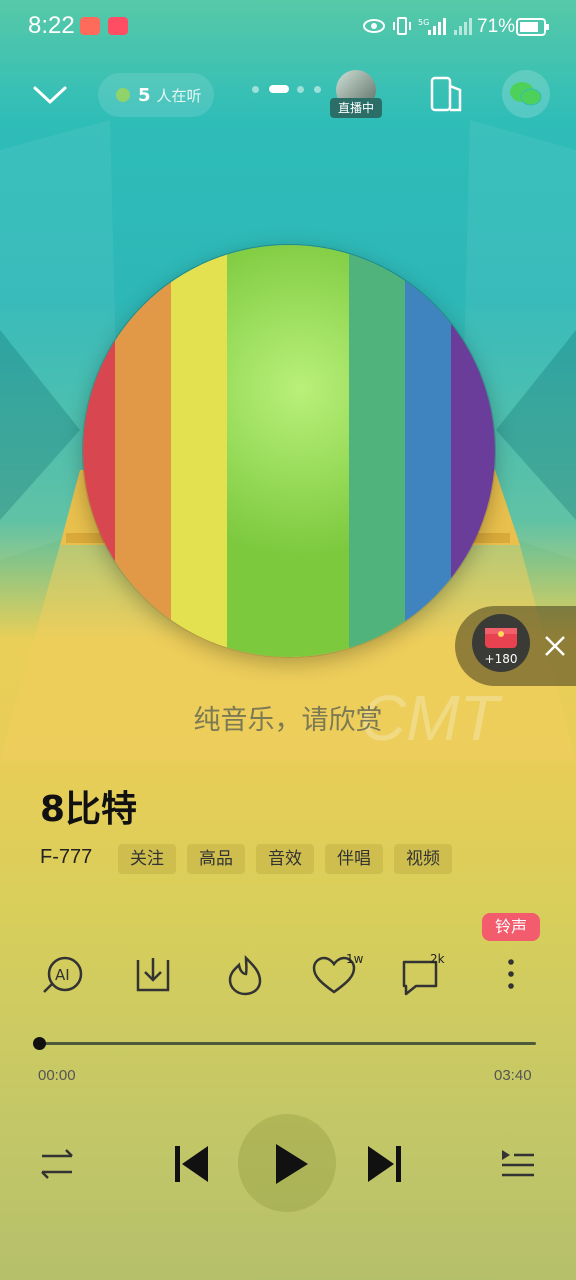  I want to click on lyric-line: 纯音乐，请欣赏, so click(288, 717).